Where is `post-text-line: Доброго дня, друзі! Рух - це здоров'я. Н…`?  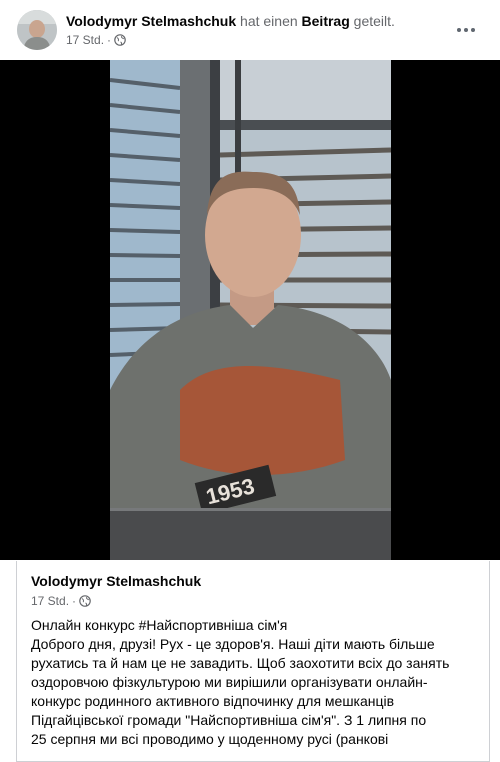 post-text-line: Доброго дня, друзі! Рух - це здоров'я. Н… is located at coordinates (233, 644).